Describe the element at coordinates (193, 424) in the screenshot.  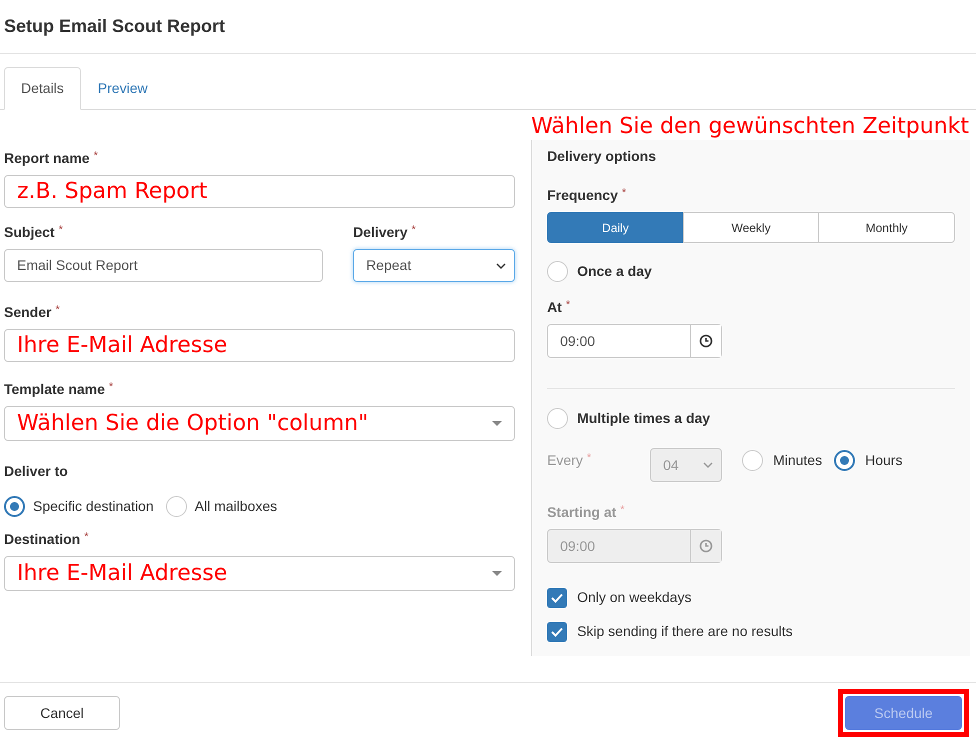
I see `field-value: Wählen Sie die Option "column"` at that location.